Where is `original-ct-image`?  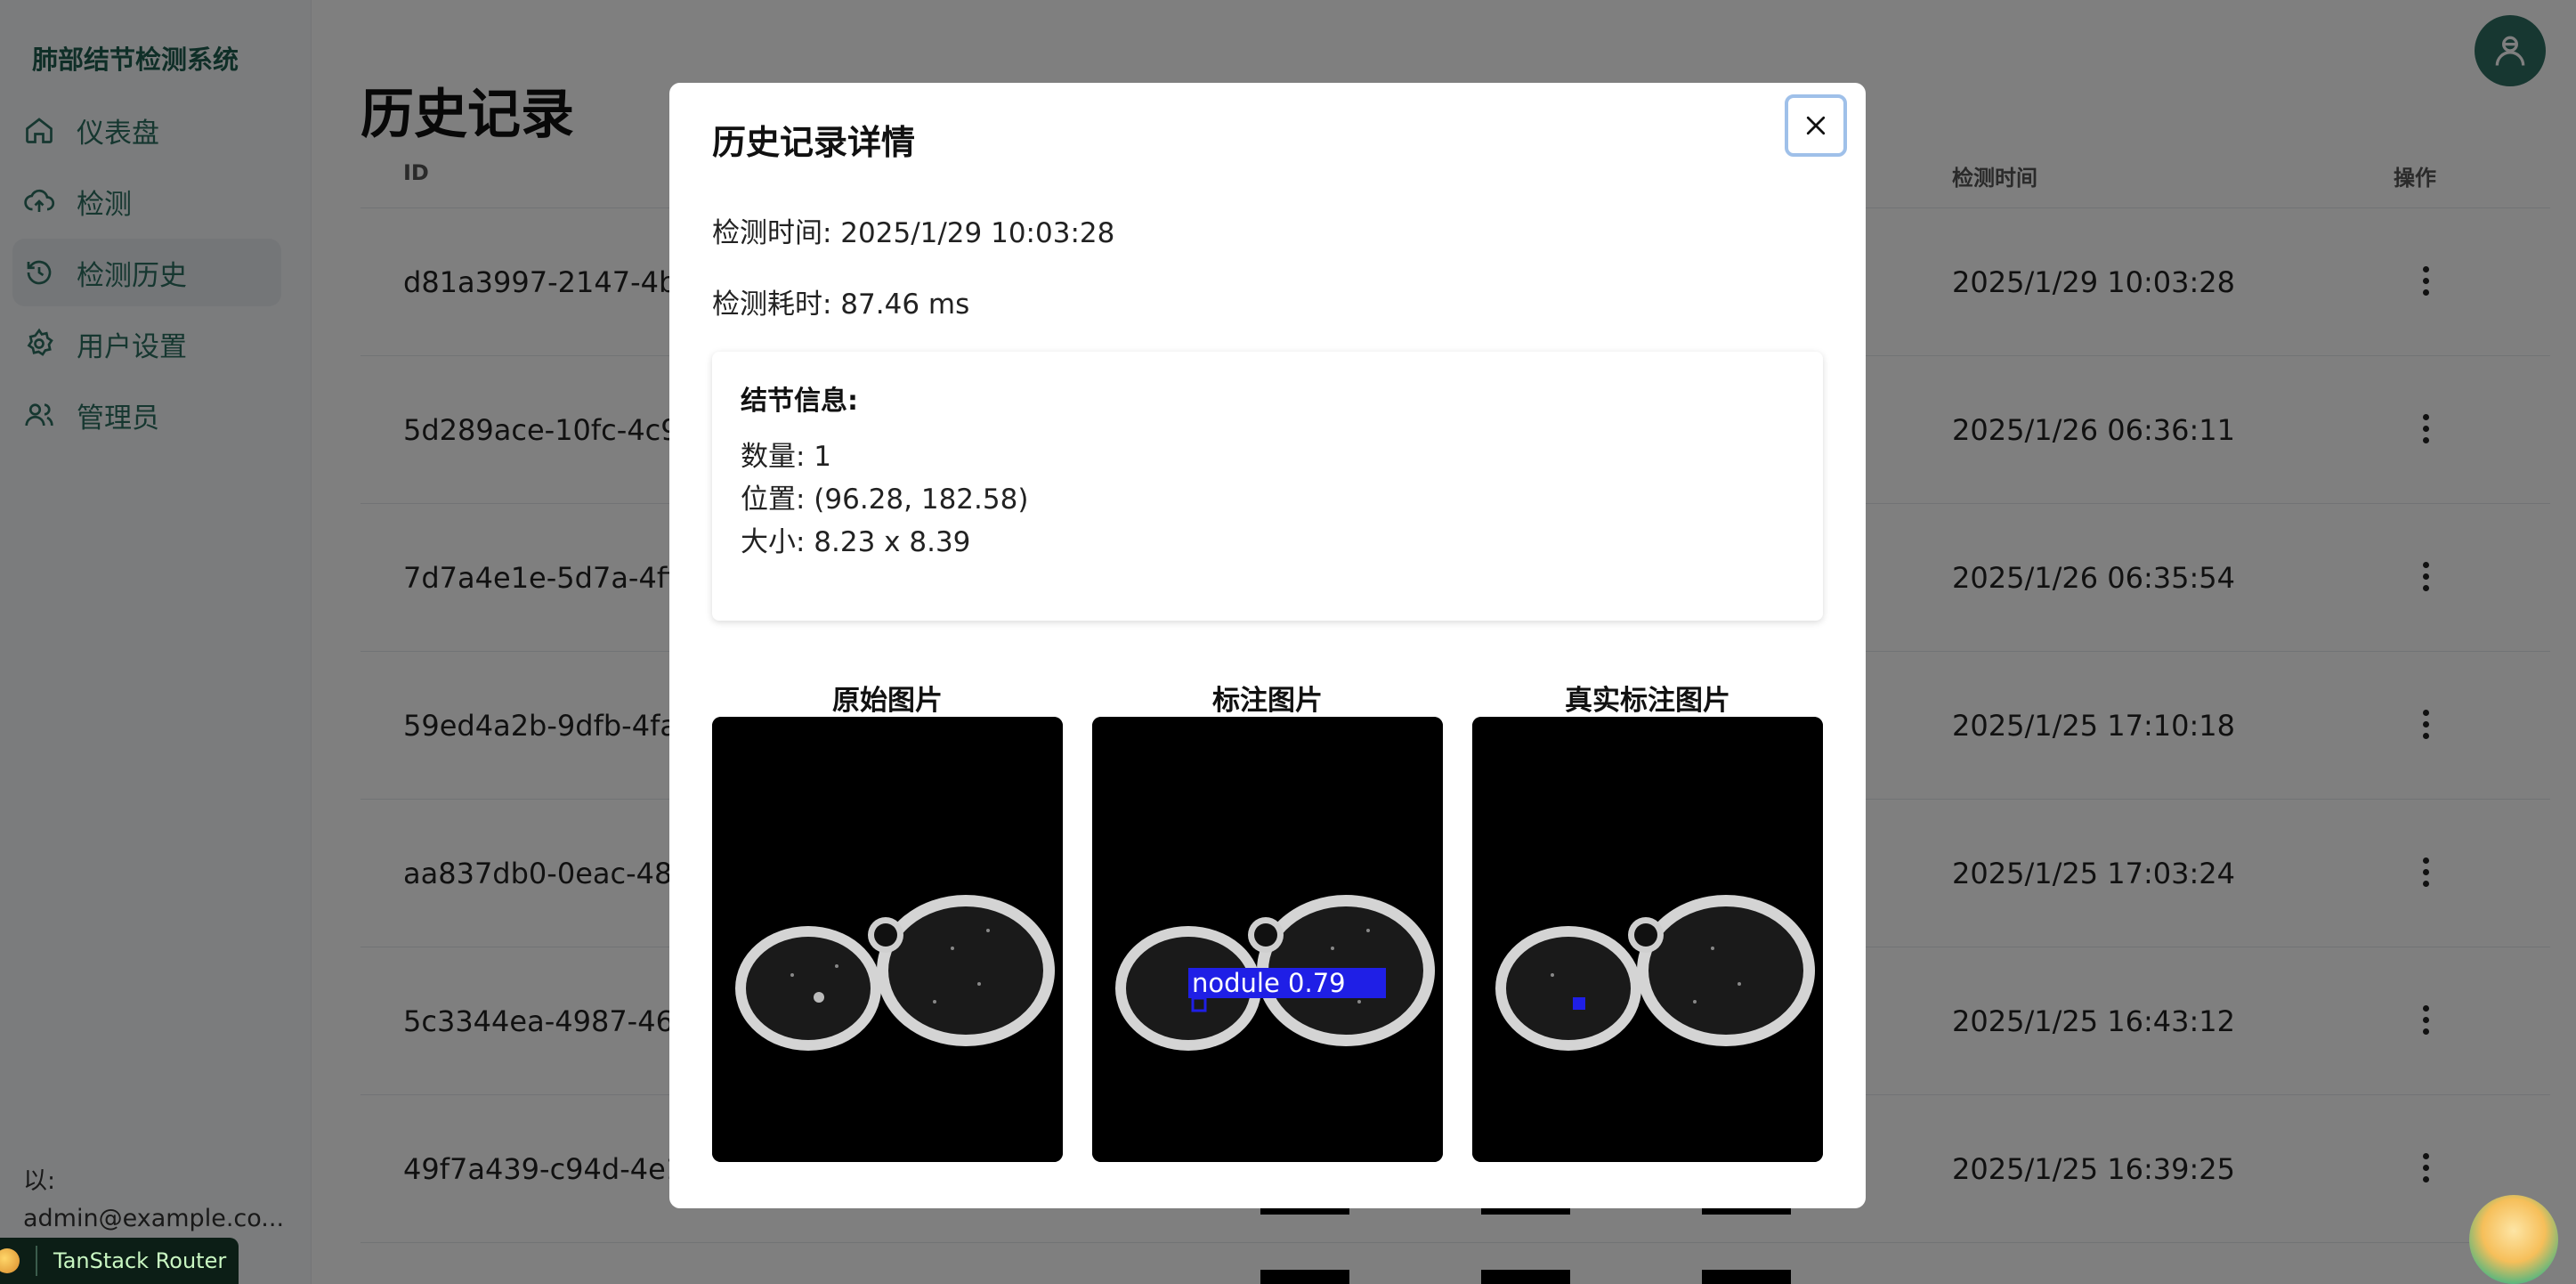
original-ct-image is located at coordinates (888, 939).